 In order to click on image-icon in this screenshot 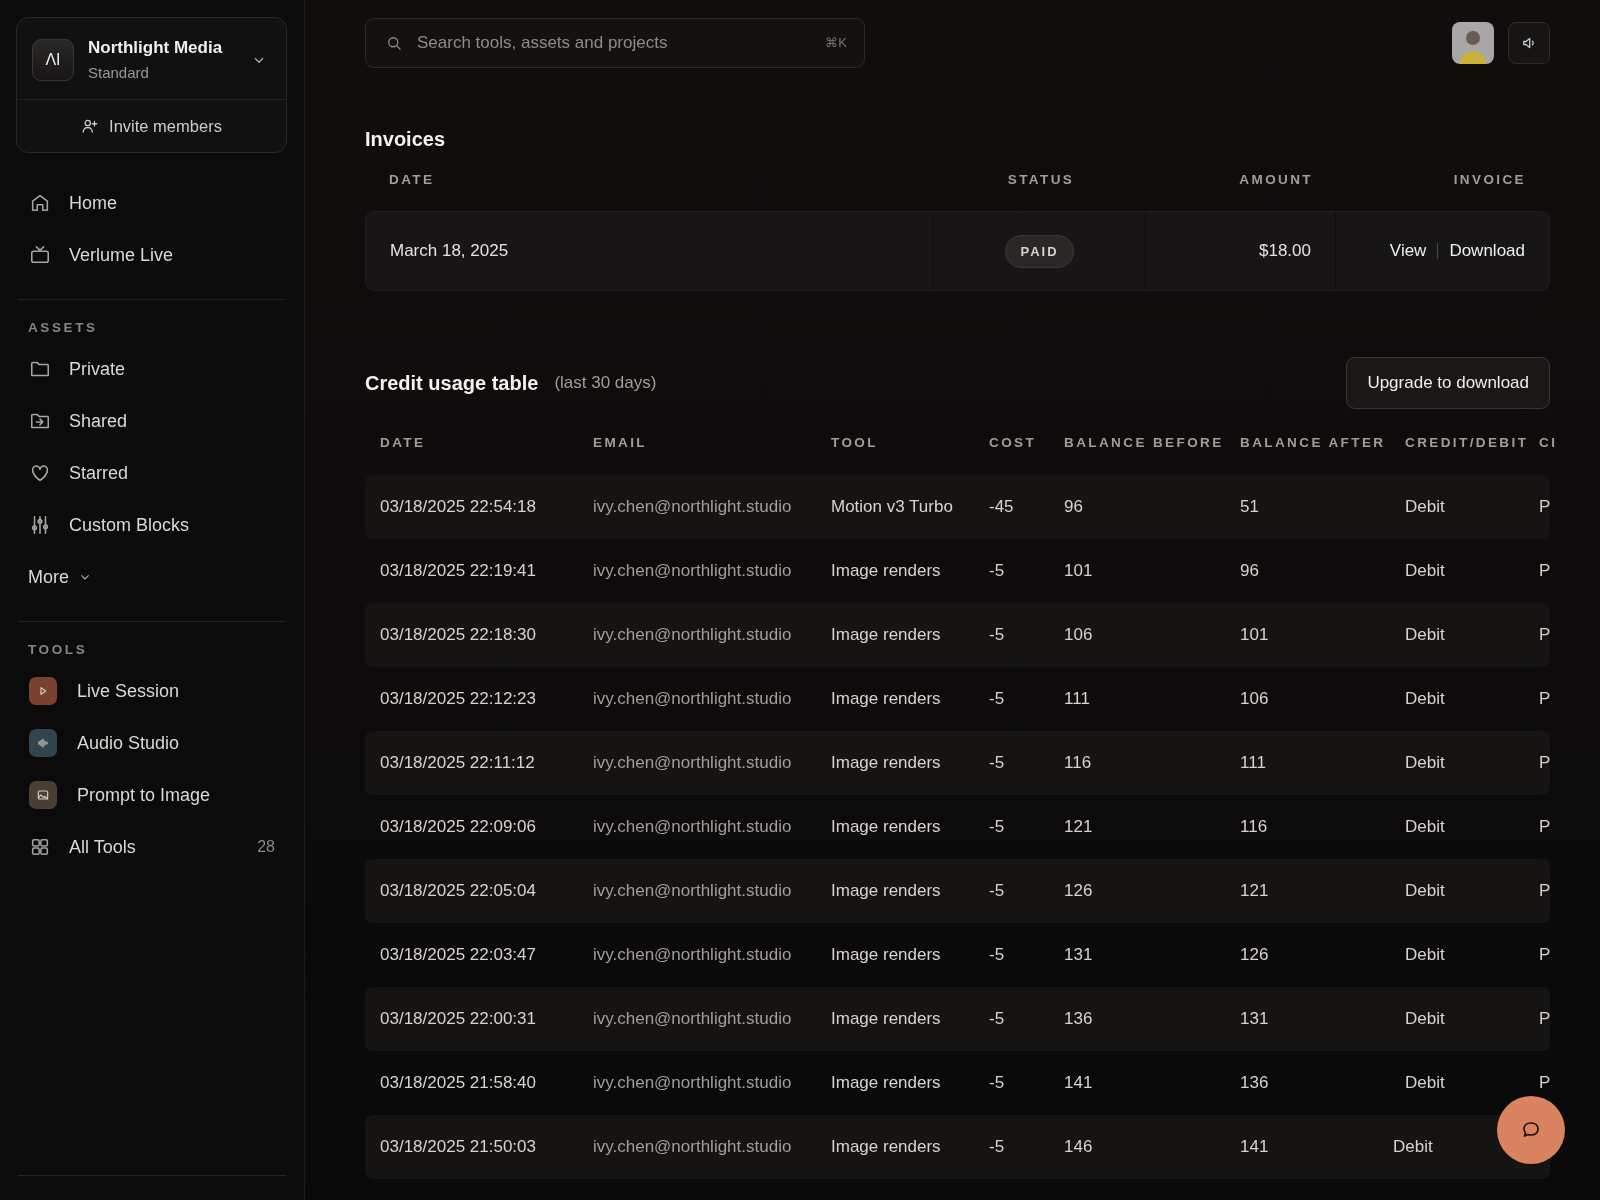, I will do `click(43, 795)`.